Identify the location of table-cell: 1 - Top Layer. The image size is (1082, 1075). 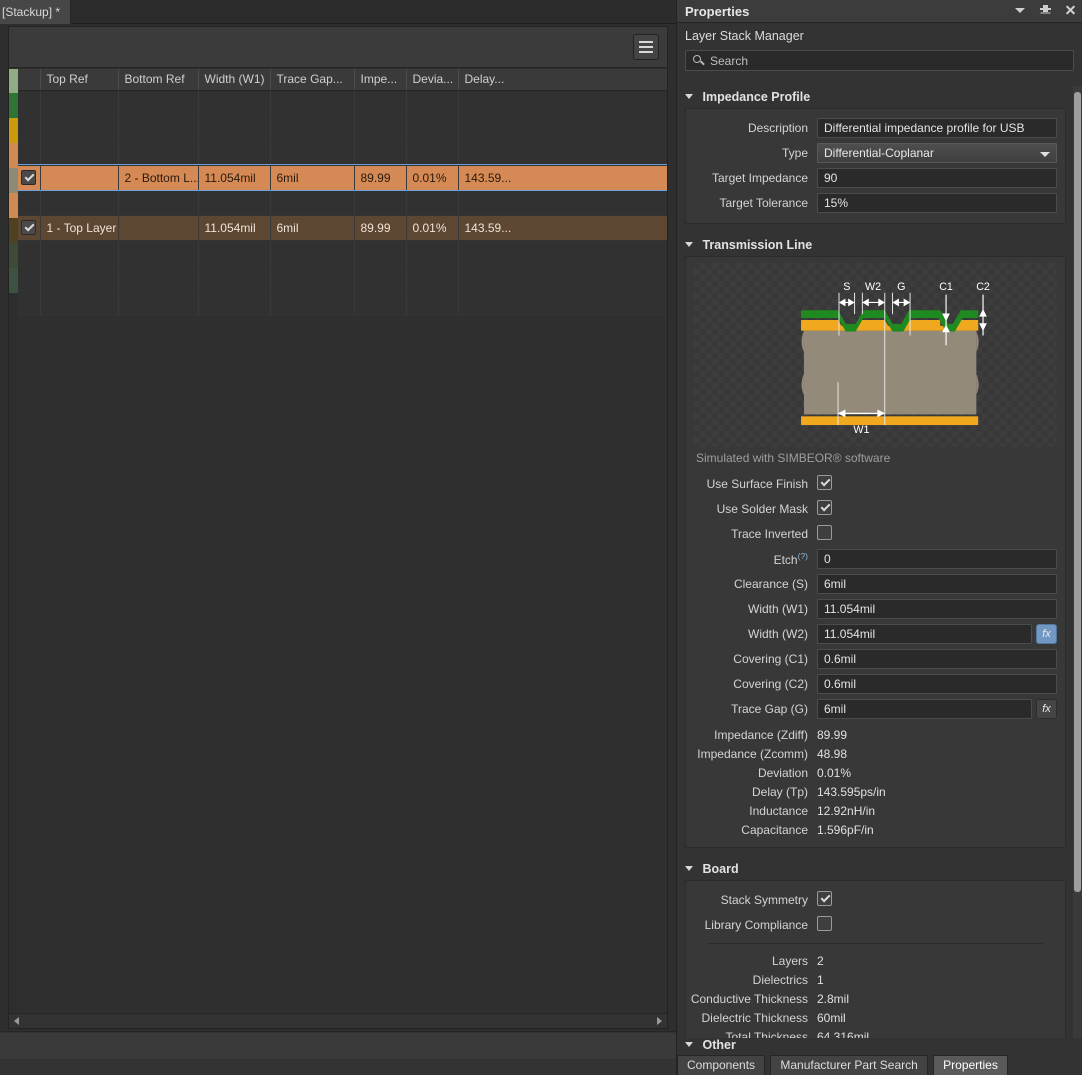
(79, 228).